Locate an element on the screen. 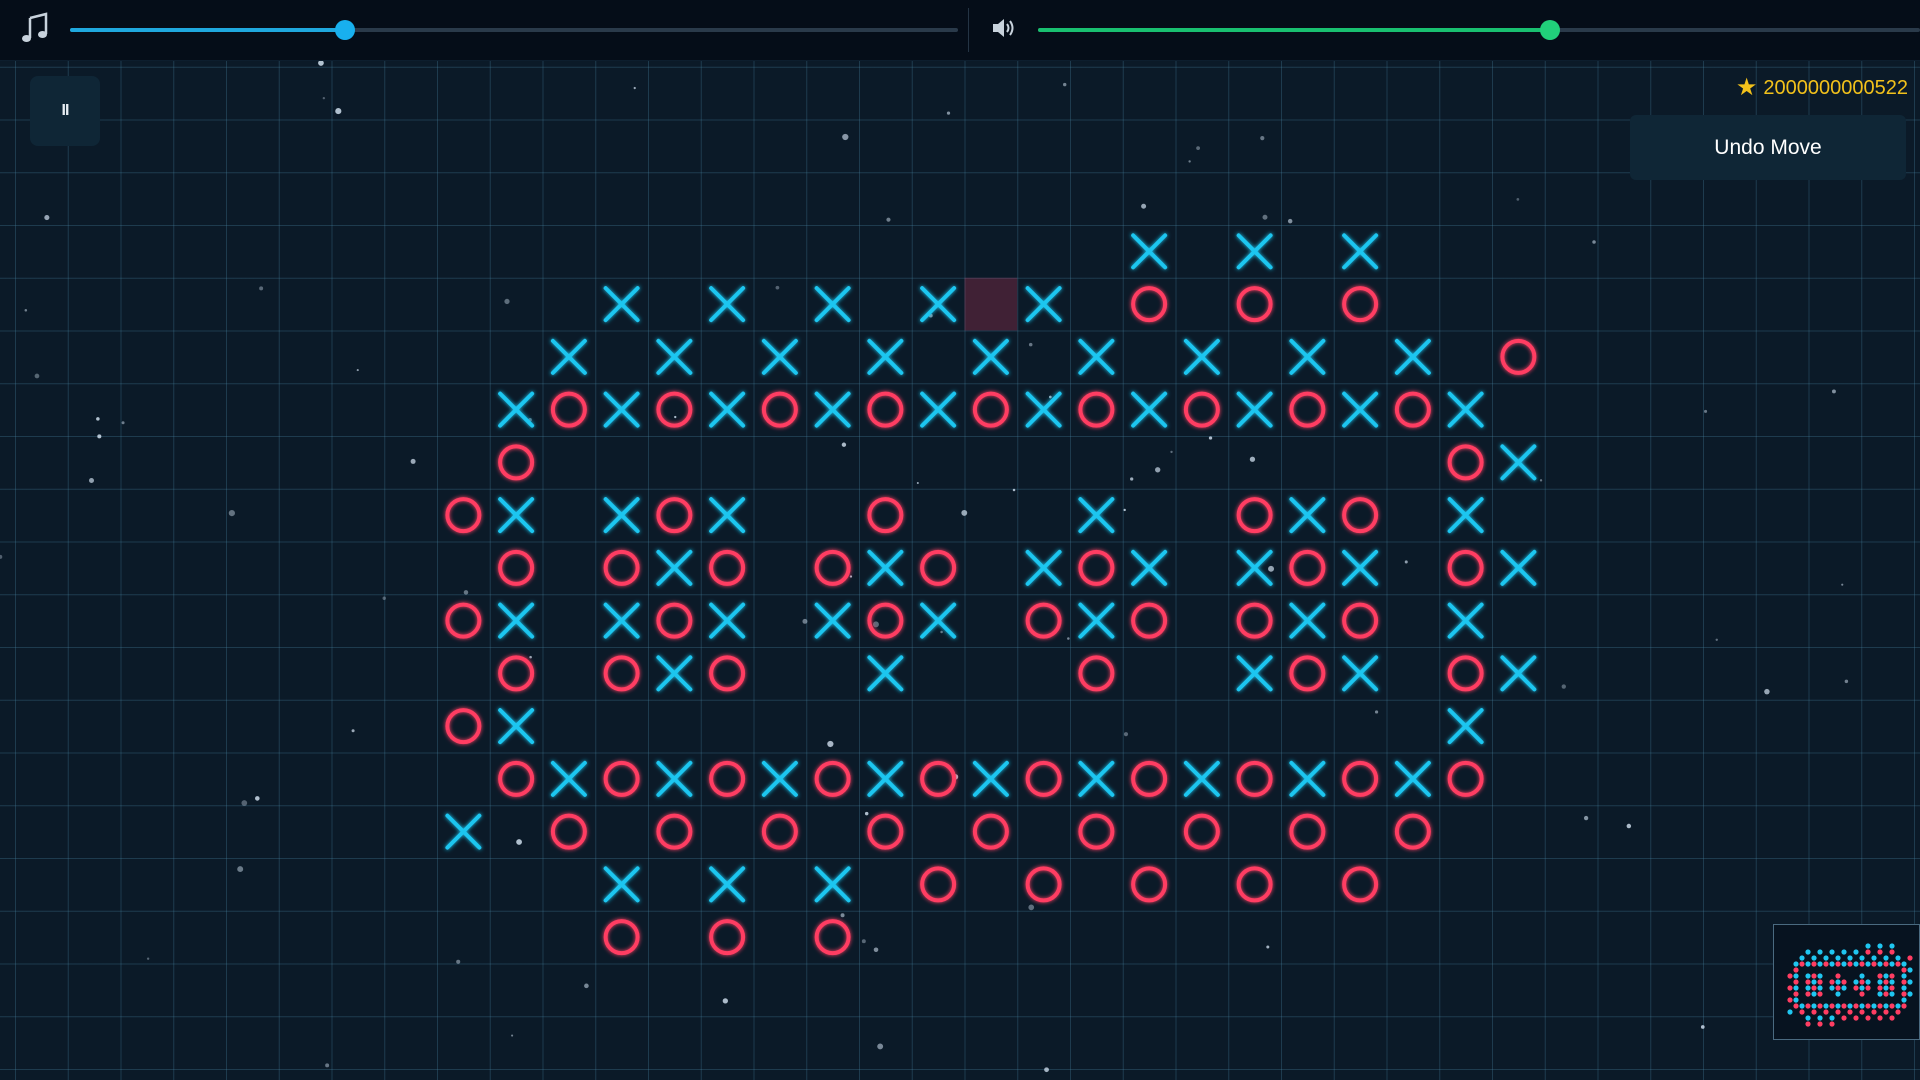 This screenshot has height=1080, width=1920. toolbar-divider is located at coordinates (968, 30).